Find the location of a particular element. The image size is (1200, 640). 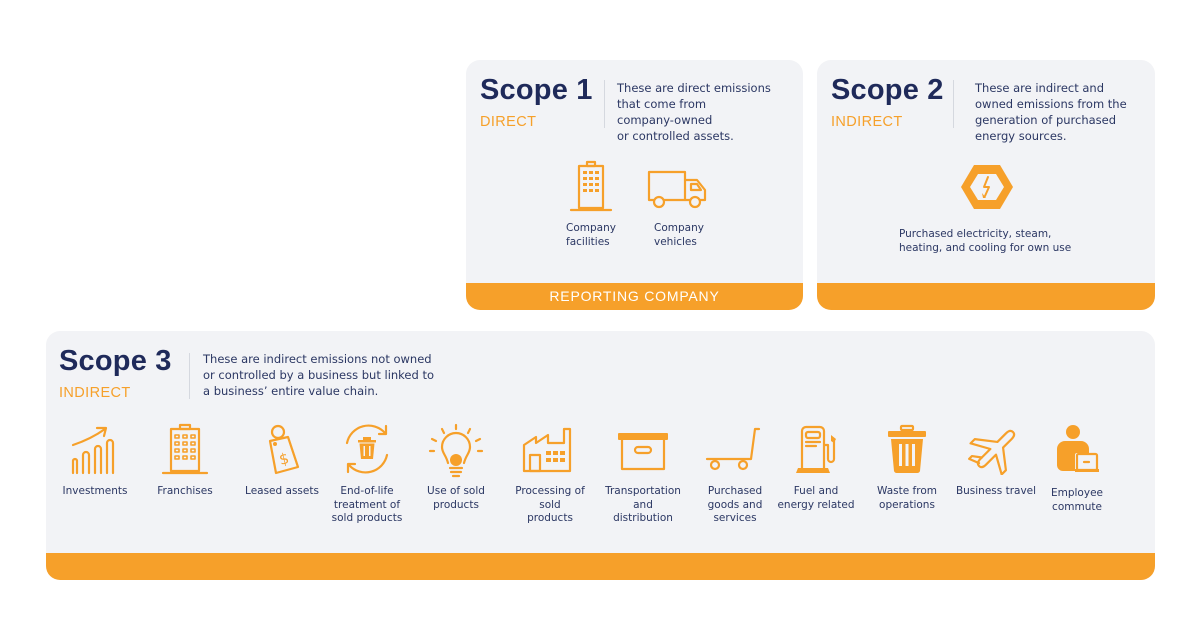

lightbulb-icon is located at coordinates (456, 450).